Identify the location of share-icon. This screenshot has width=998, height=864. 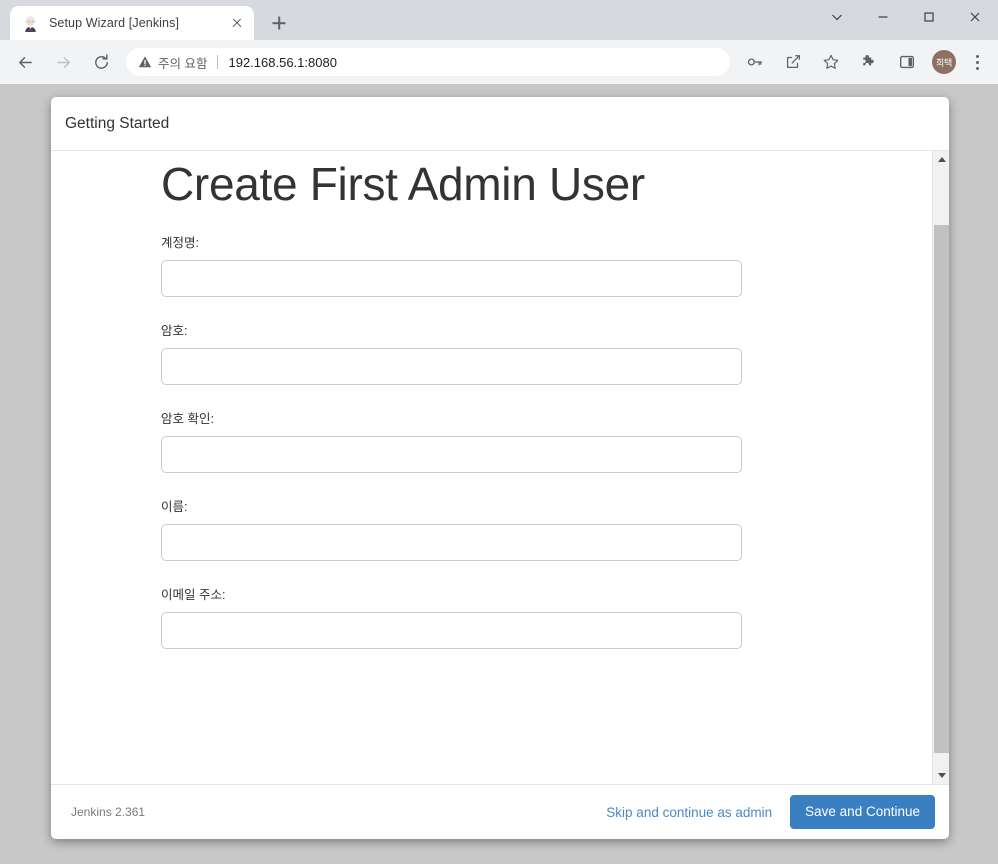
(793, 62).